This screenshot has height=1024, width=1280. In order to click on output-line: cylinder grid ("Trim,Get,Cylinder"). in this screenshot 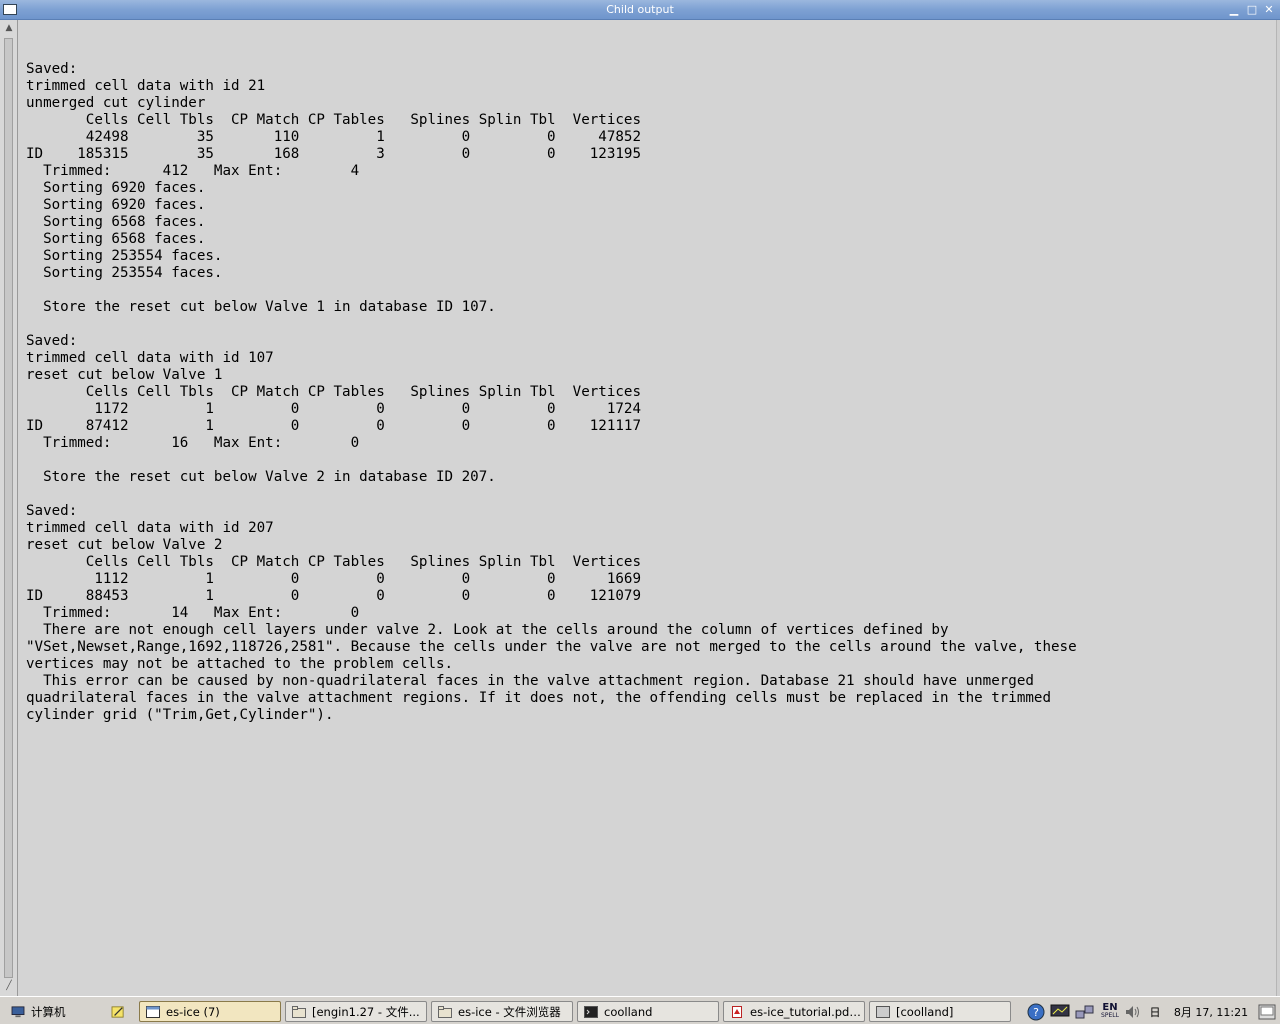, I will do `click(180, 715)`.